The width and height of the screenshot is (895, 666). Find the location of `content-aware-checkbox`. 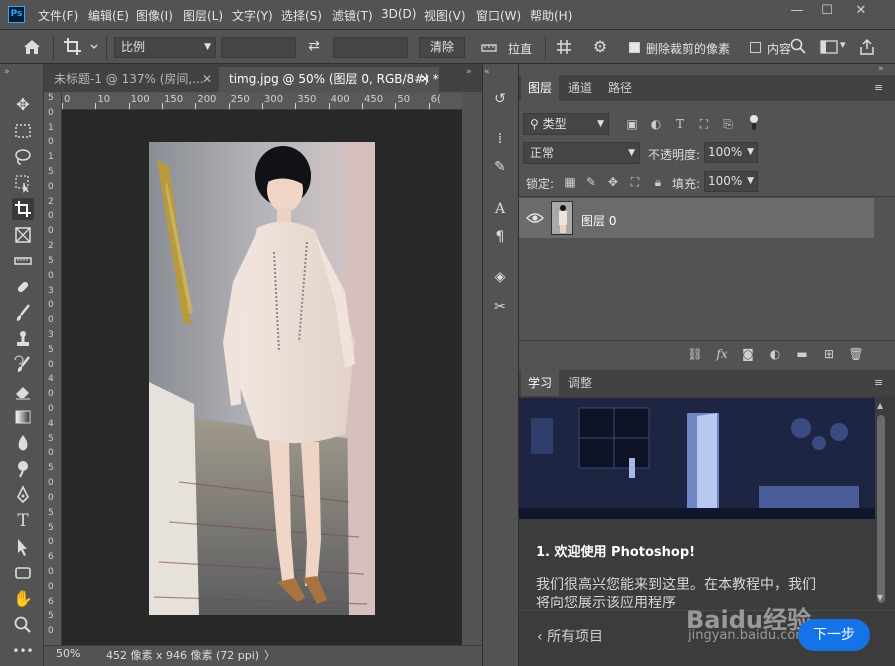

content-aware-checkbox is located at coordinates (755, 47).